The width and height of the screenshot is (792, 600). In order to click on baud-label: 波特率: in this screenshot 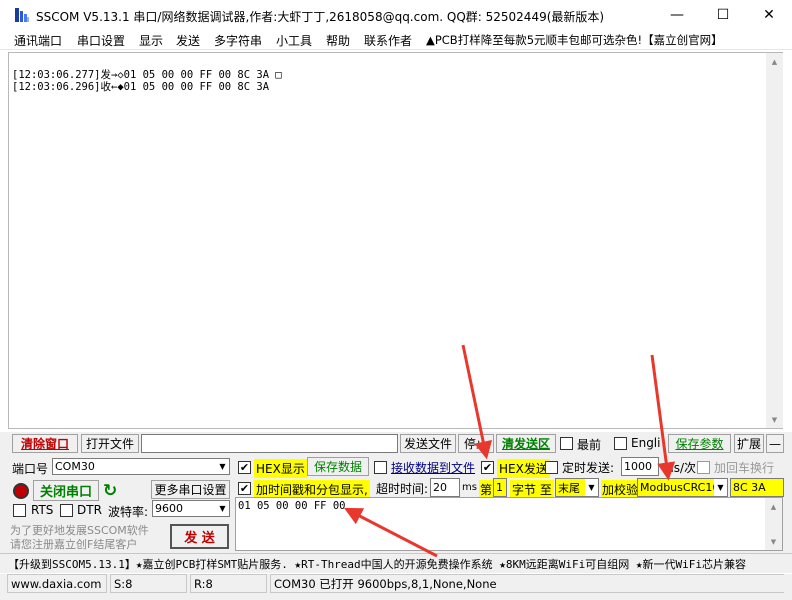, I will do `click(128, 512)`.